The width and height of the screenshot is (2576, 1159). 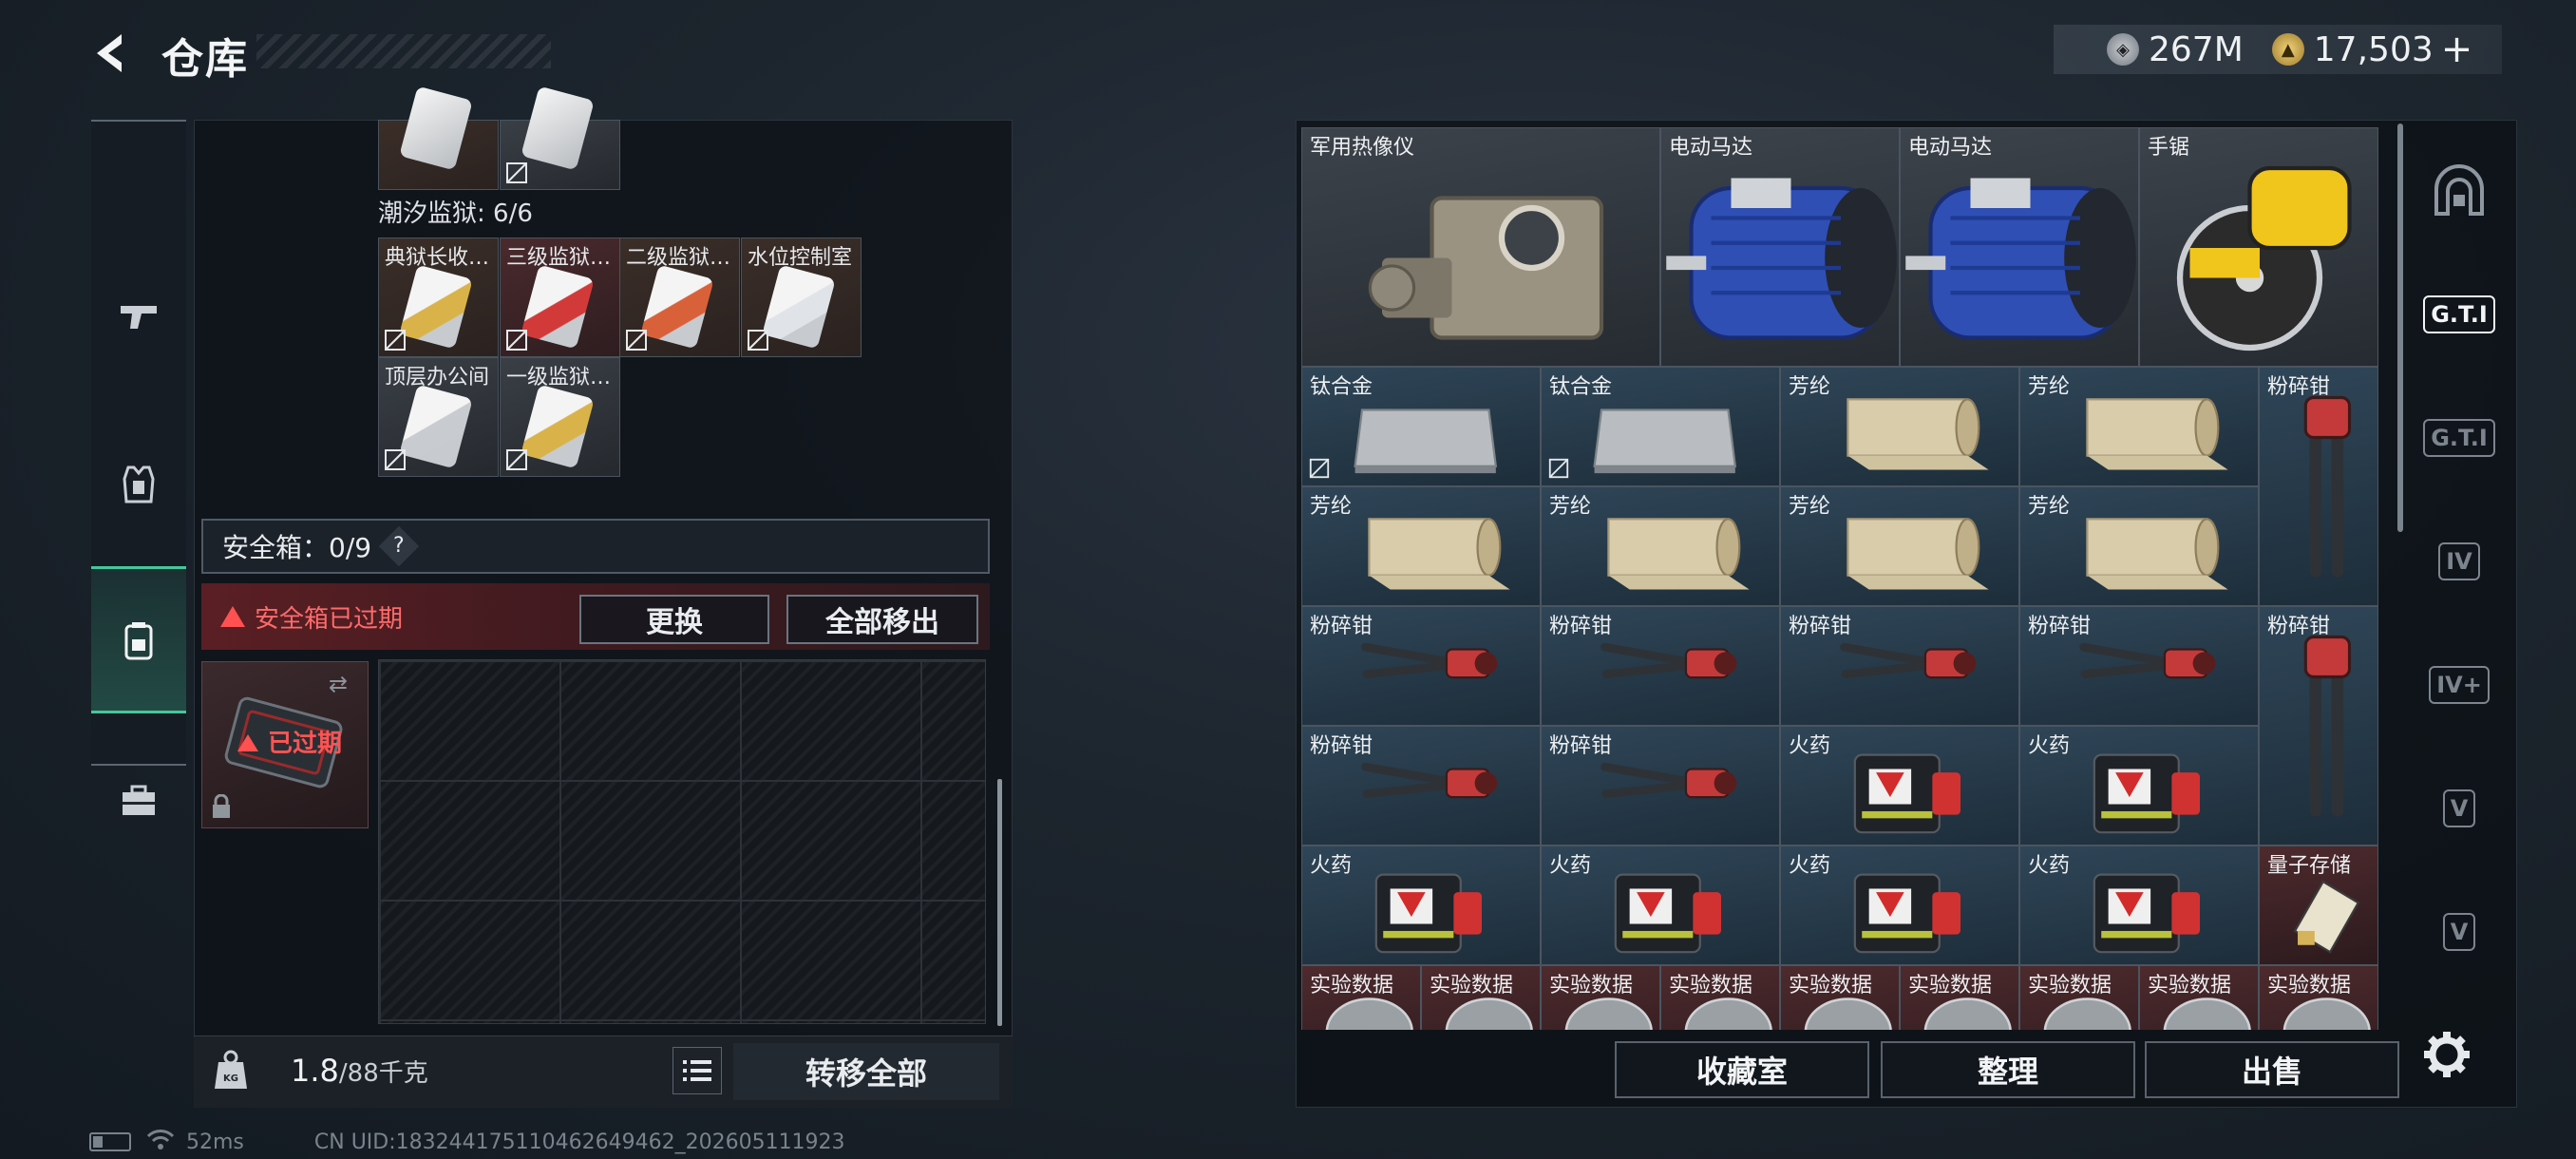 What do you see at coordinates (2459, 808) in the screenshot?
I see `tab-v-1: V` at bounding box center [2459, 808].